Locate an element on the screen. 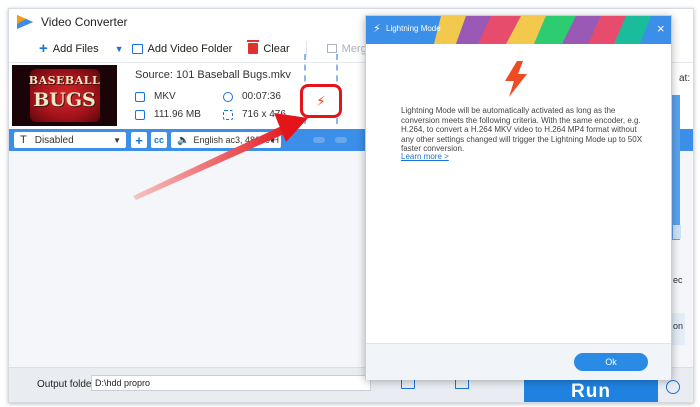 Image resolution: width=700 pixels, height=407 pixels. size-info: 111.96 MB is located at coordinates (168, 114).